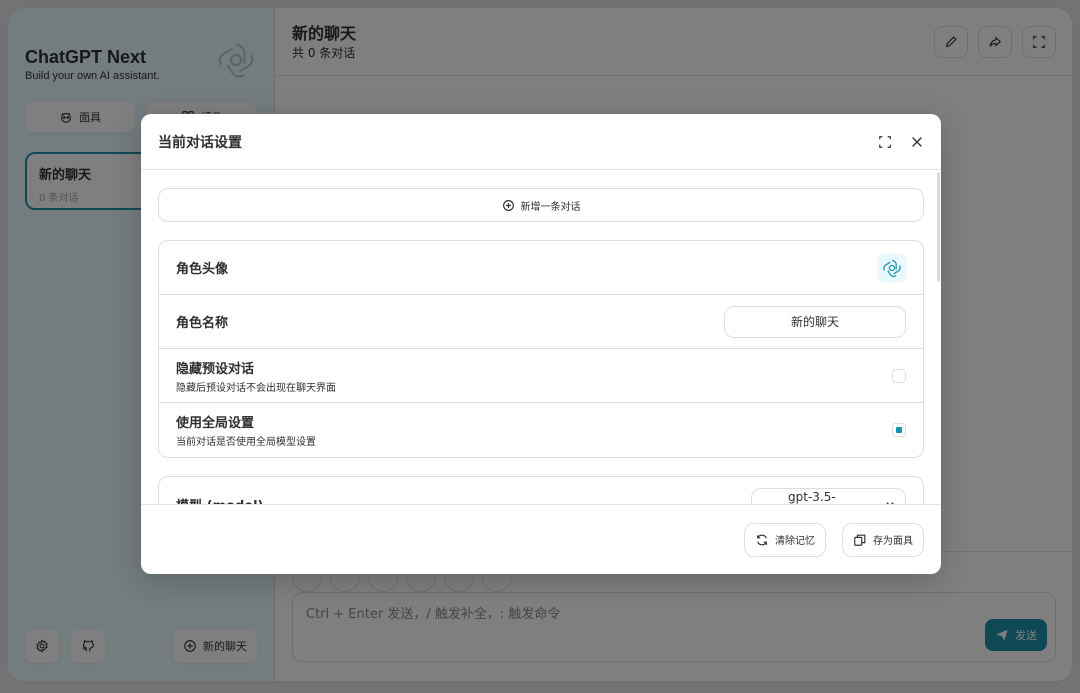  I want to click on hide-context-sub: 隐藏后预设对话不会出现在聊天界面, so click(256, 388).